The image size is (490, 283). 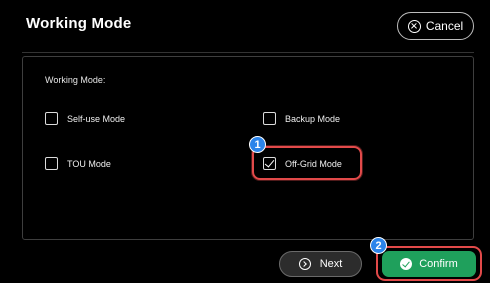 What do you see at coordinates (414, 26) in the screenshot?
I see `close-circle-icon` at bounding box center [414, 26].